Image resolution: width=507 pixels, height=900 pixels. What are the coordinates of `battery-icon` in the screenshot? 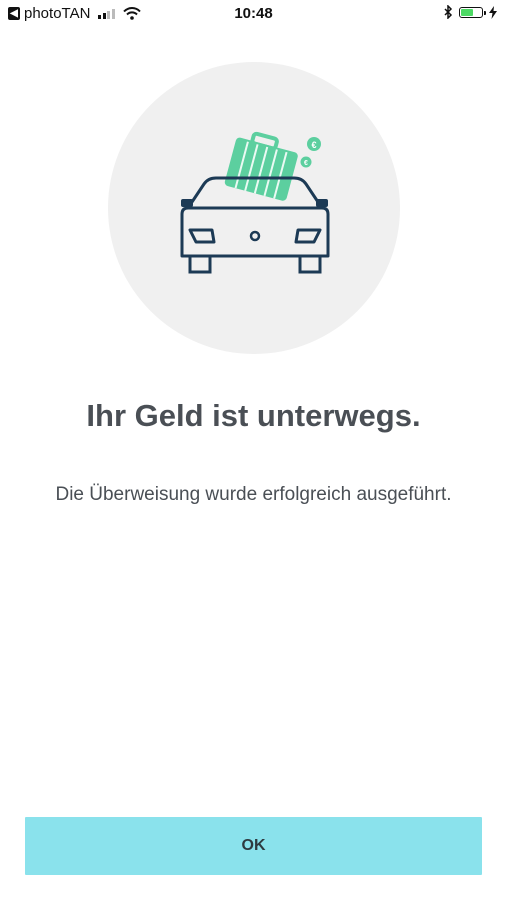 It's located at (472, 12).